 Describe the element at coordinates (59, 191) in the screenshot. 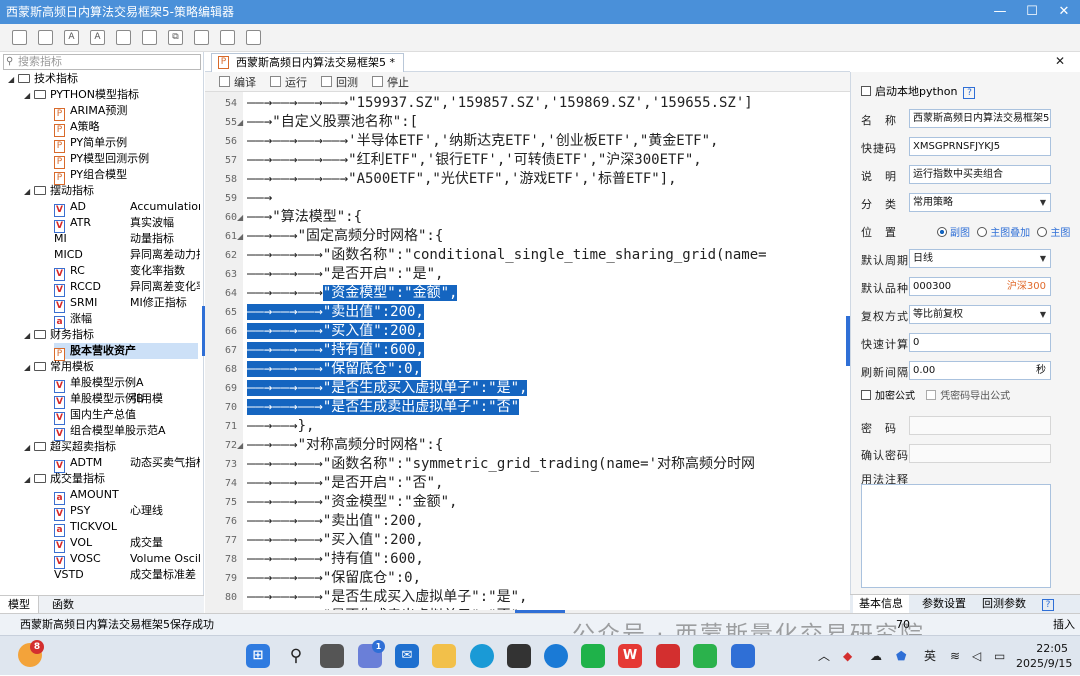

I see `tree-folder: ◢ 摆动指标` at that location.